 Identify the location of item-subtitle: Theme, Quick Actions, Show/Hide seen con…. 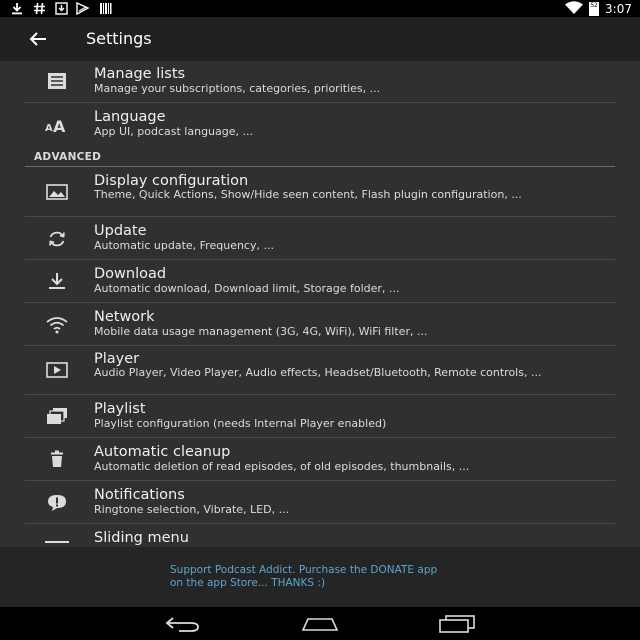
(308, 194).